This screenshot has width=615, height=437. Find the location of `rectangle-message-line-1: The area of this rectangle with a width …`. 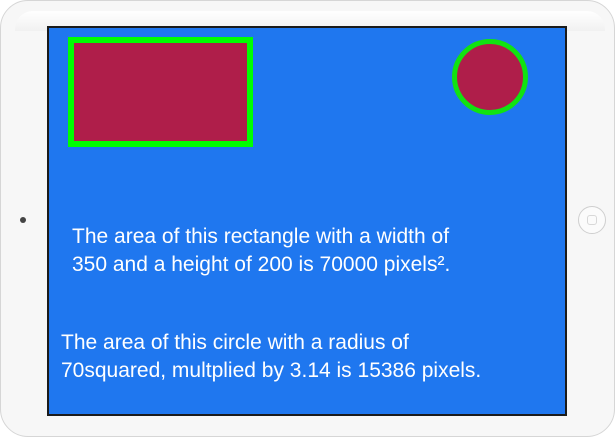

rectangle-message-line-1: The area of this rectangle with a width … is located at coordinates (261, 236).